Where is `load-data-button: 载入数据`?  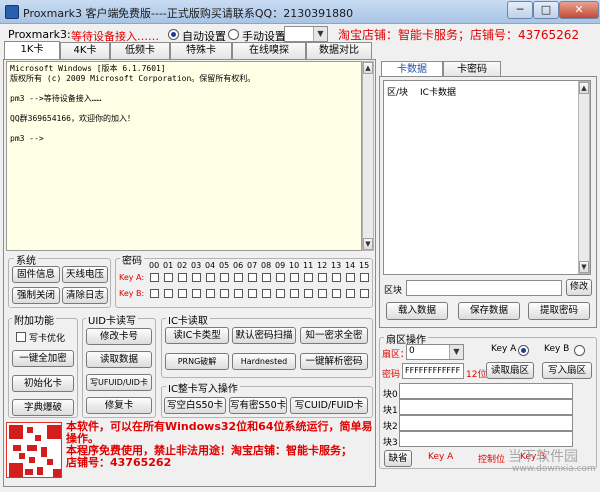 load-data-button: 载入数据 is located at coordinates (417, 311).